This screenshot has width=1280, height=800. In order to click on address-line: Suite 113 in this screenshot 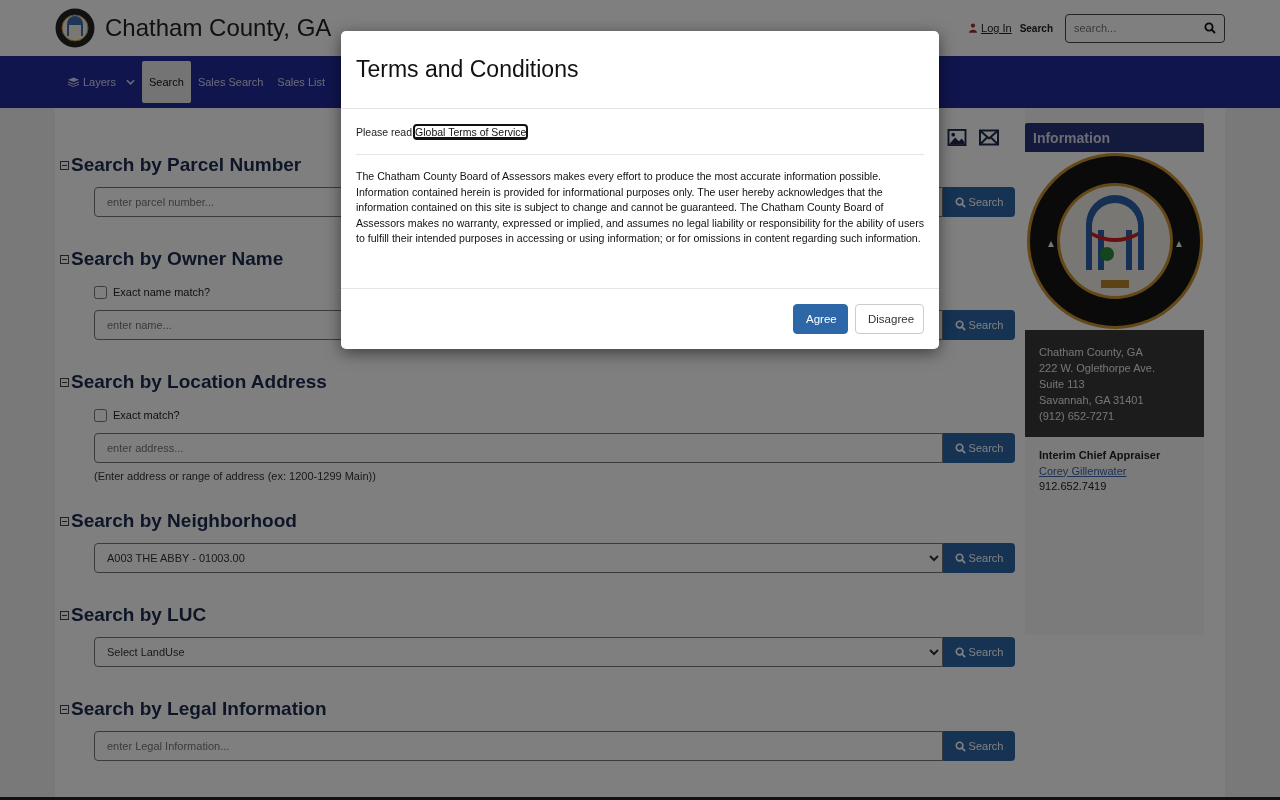, I will do `click(1062, 384)`.